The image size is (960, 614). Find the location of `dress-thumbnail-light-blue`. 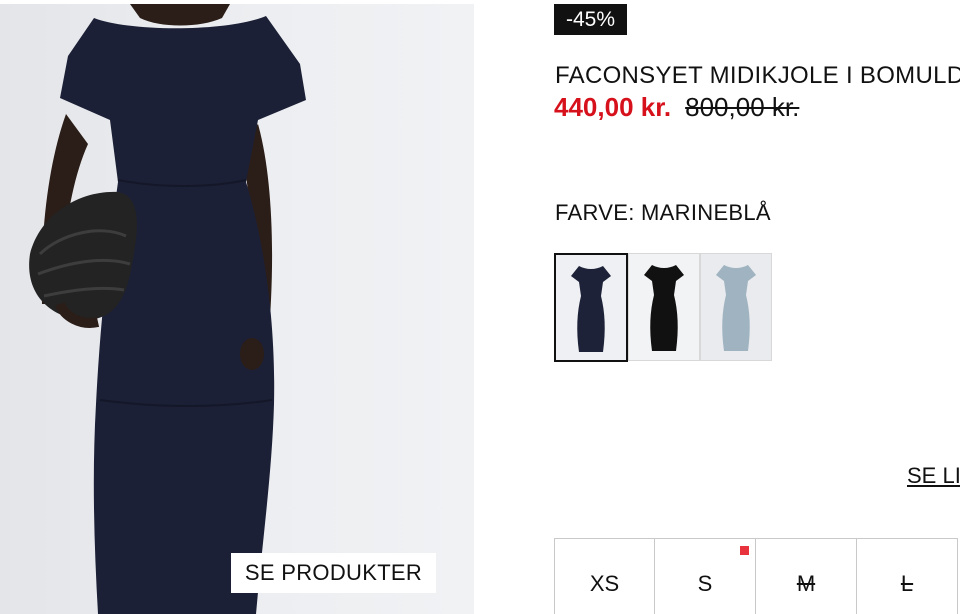

dress-thumbnail-light-blue is located at coordinates (736, 308).